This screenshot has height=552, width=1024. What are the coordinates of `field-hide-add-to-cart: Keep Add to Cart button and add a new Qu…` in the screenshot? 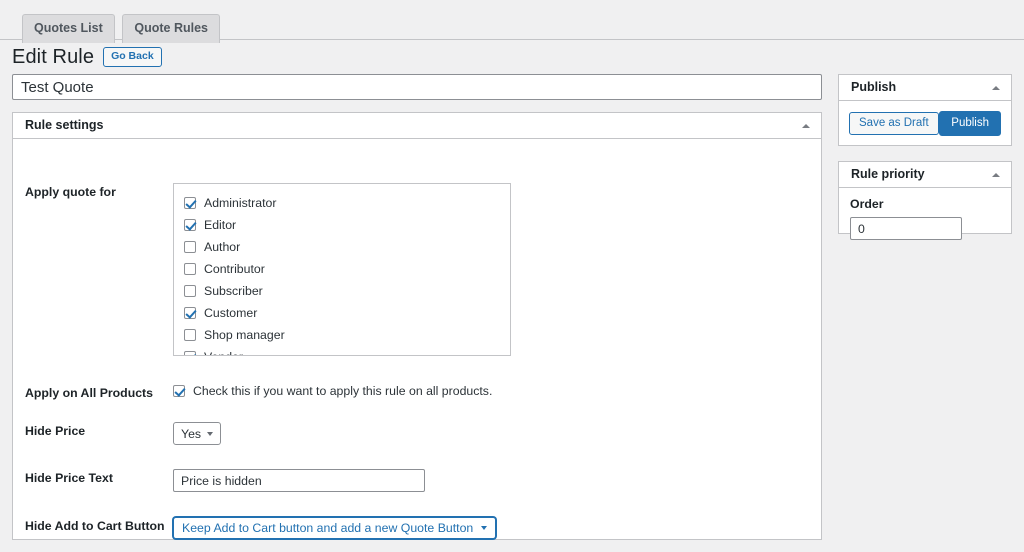 It's located at (496, 528).